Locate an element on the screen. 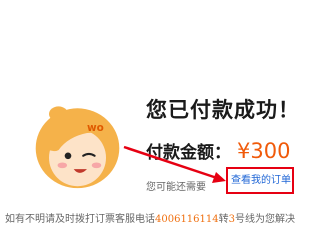  next-step-note: 您可能还需要 is located at coordinates (176, 187).